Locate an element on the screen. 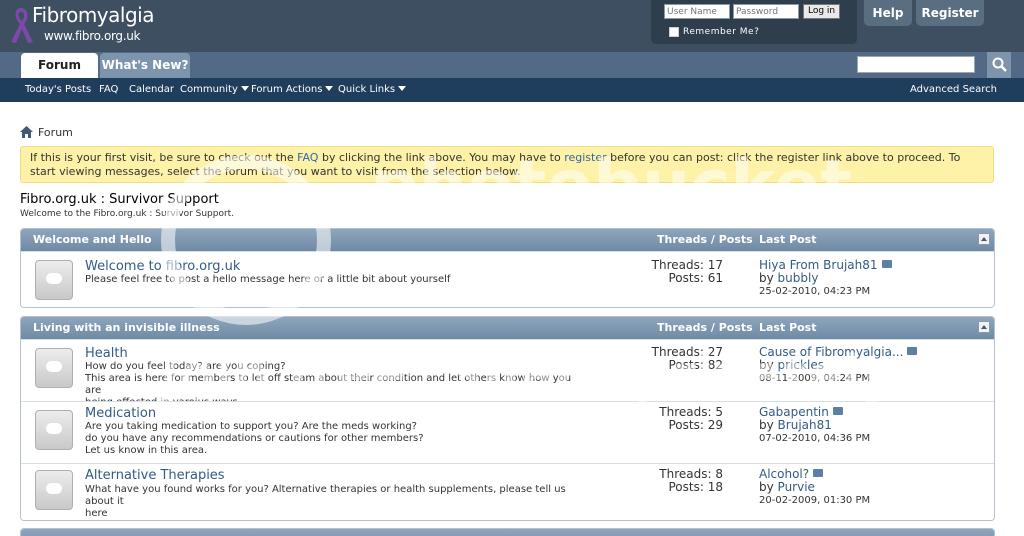 The width and height of the screenshot is (1024, 536). help-button: Help is located at coordinates (888, 13).